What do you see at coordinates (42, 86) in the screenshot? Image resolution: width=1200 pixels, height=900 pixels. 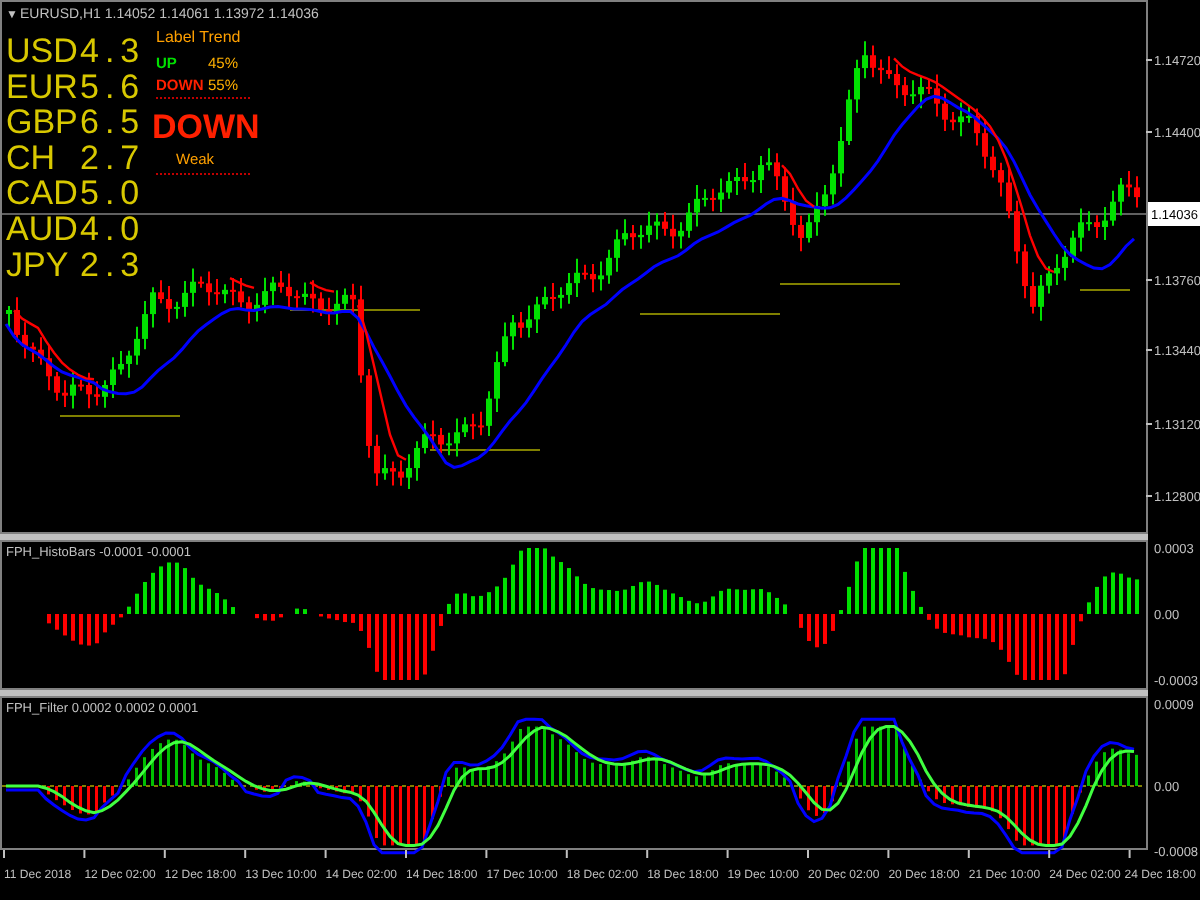 I see `currency-name: EUR` at bounding box center [42, 86].